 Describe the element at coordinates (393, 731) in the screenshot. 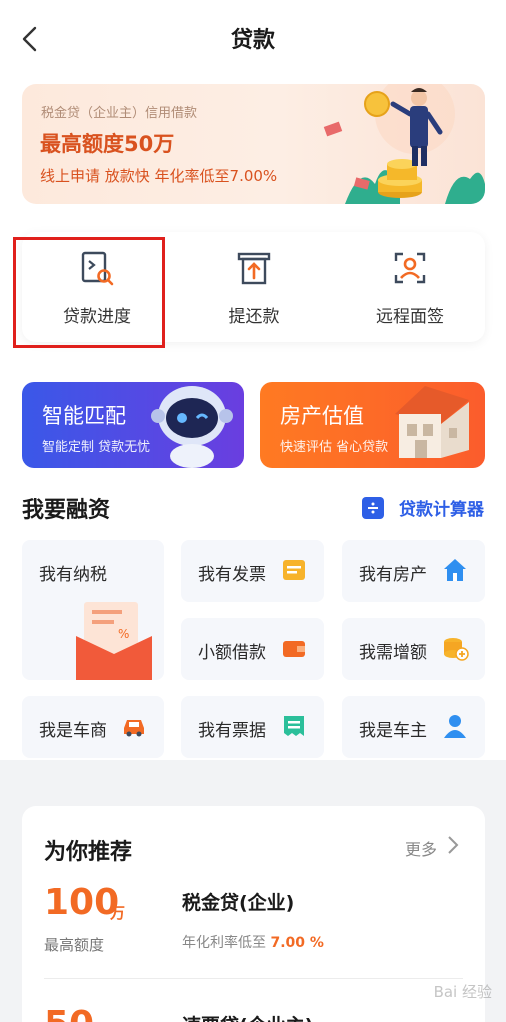

I see `finance-label: 我是车主` at that location.